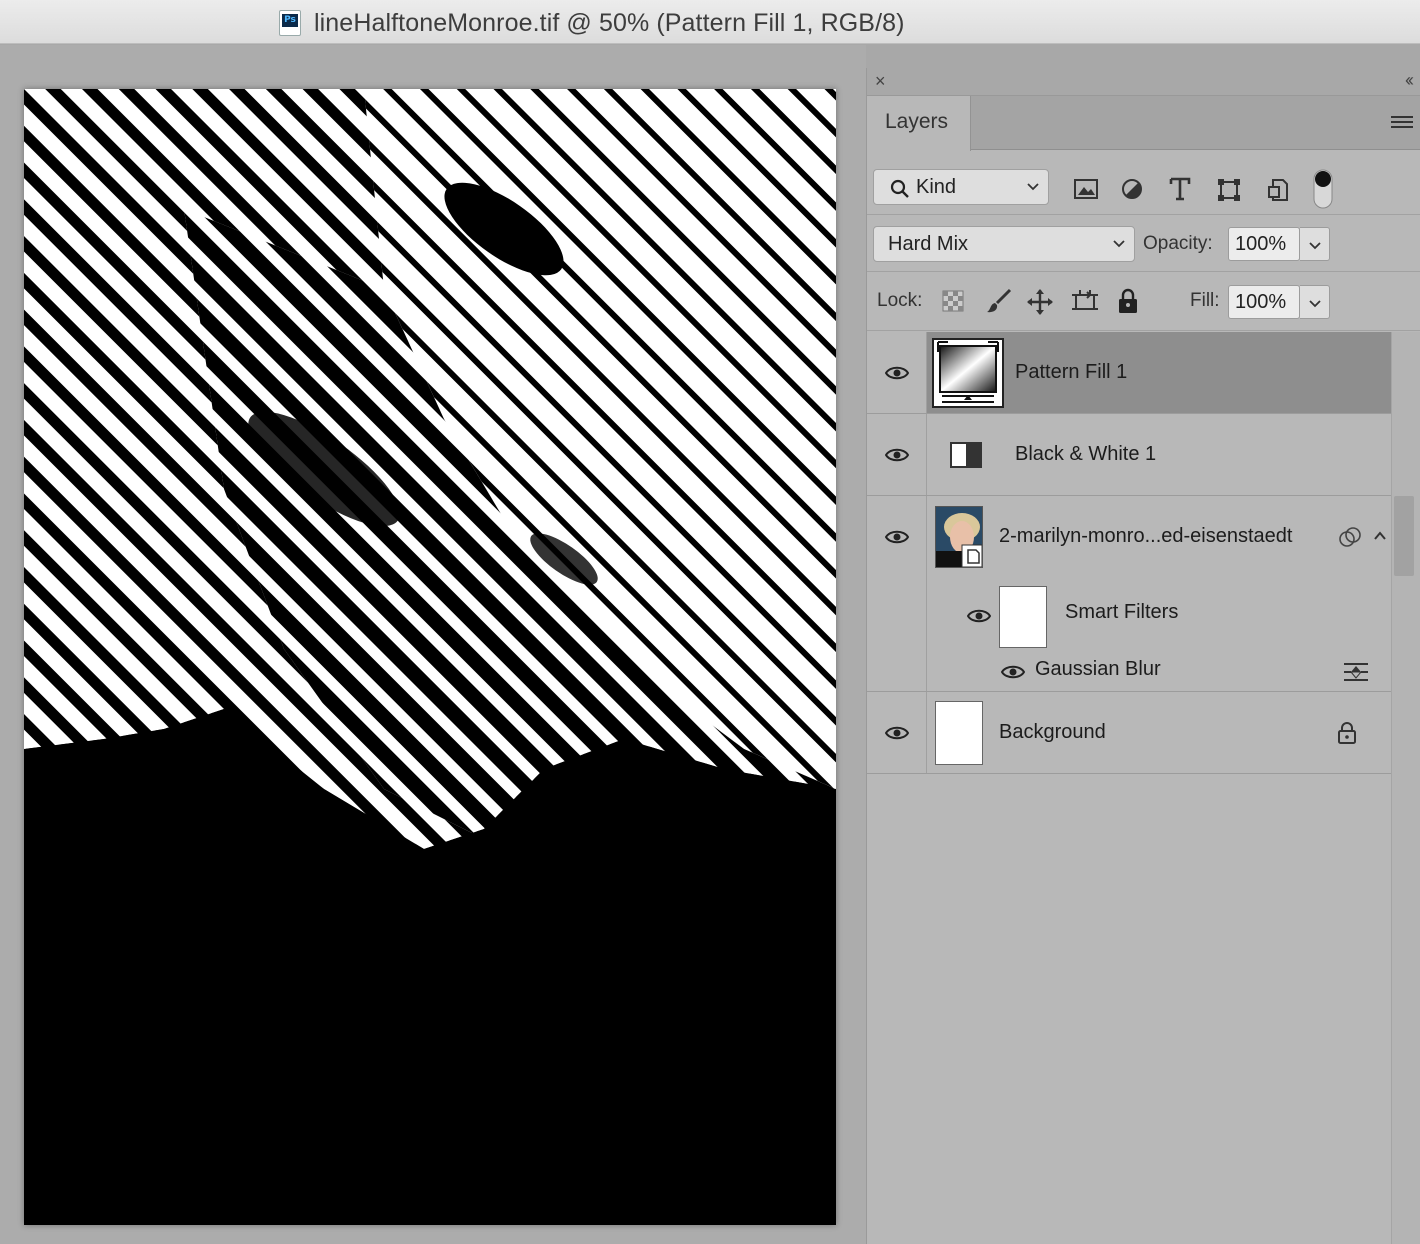 Image resolution: width=1420 pixels, height=1244 pixels. I want to click on lock-label: Lock:, so click(900, 300).